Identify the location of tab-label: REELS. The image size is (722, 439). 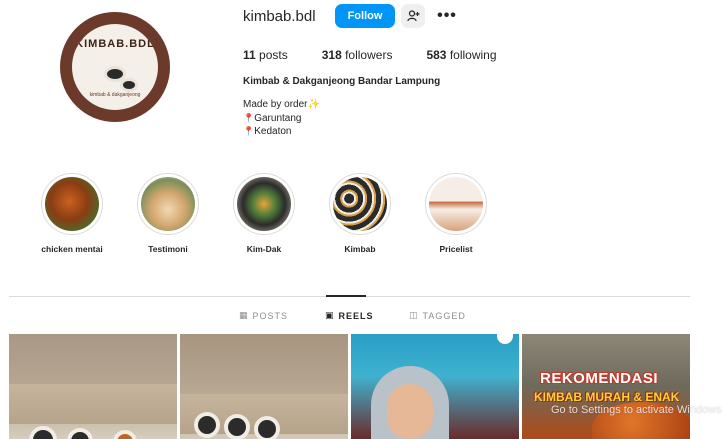
(356, 315).